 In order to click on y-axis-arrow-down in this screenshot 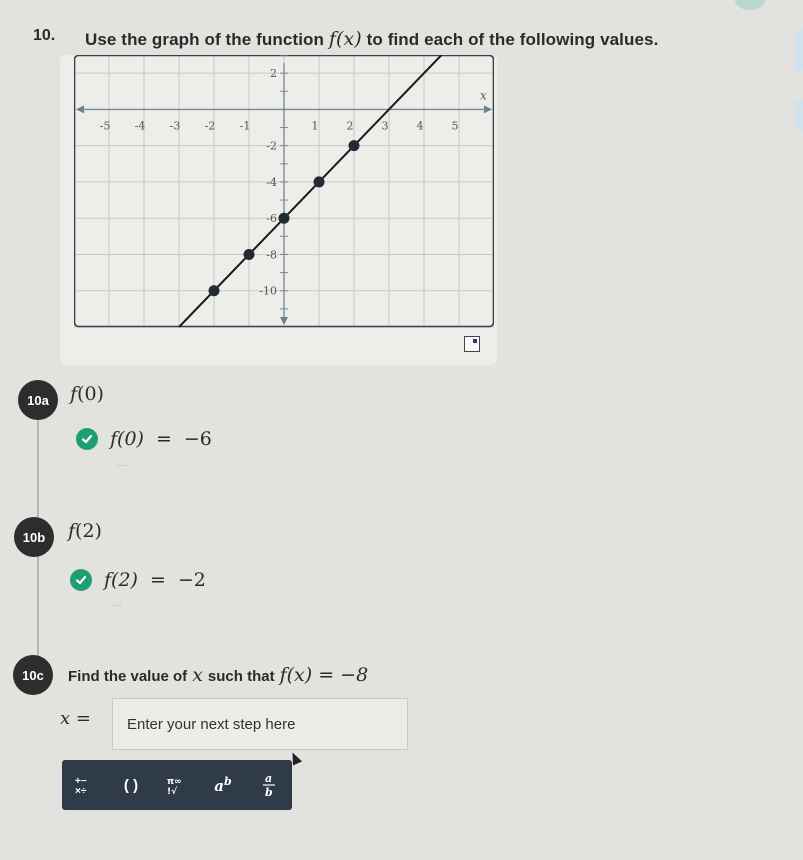, I will do `click(284, 321)`.